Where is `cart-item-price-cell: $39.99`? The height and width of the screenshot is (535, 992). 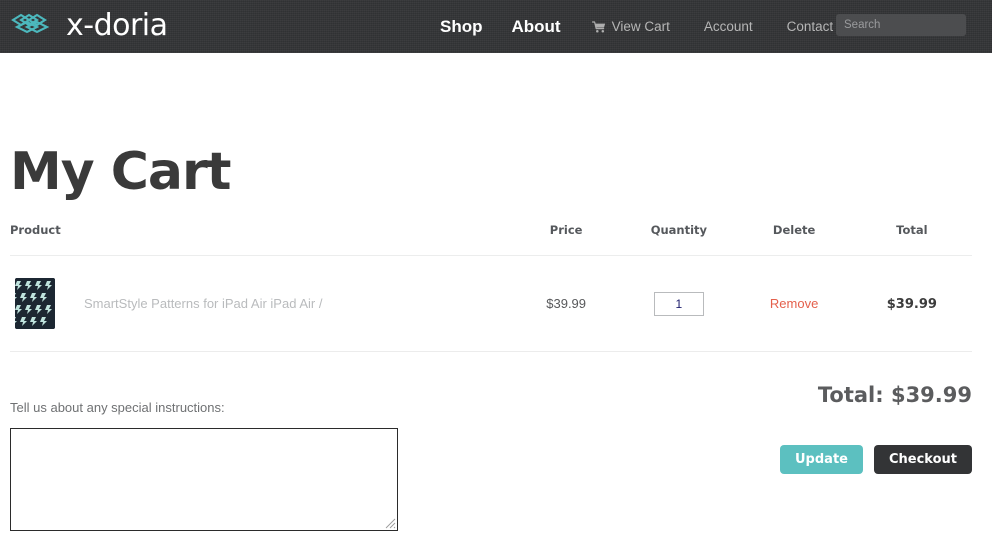
cart-item-price-cell: $39.99 is located at coordinates (566, 303).